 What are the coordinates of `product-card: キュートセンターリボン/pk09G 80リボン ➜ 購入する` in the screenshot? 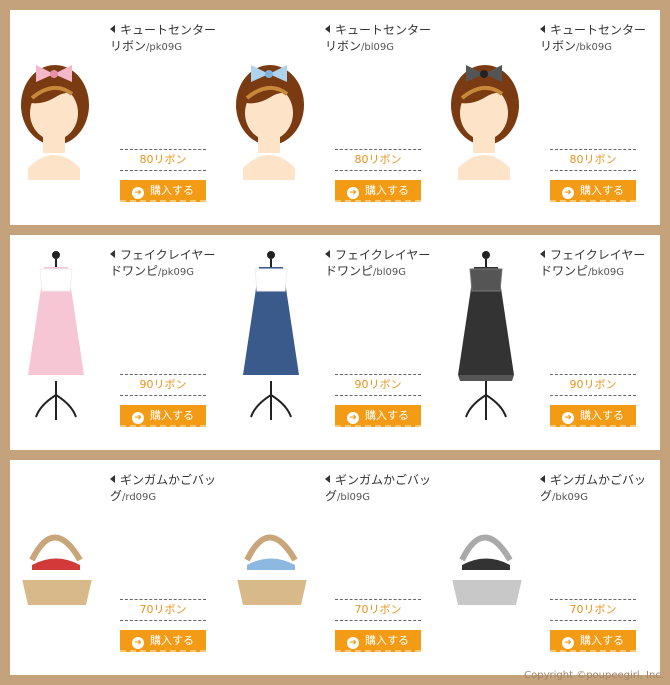 It's located at (117, 117).